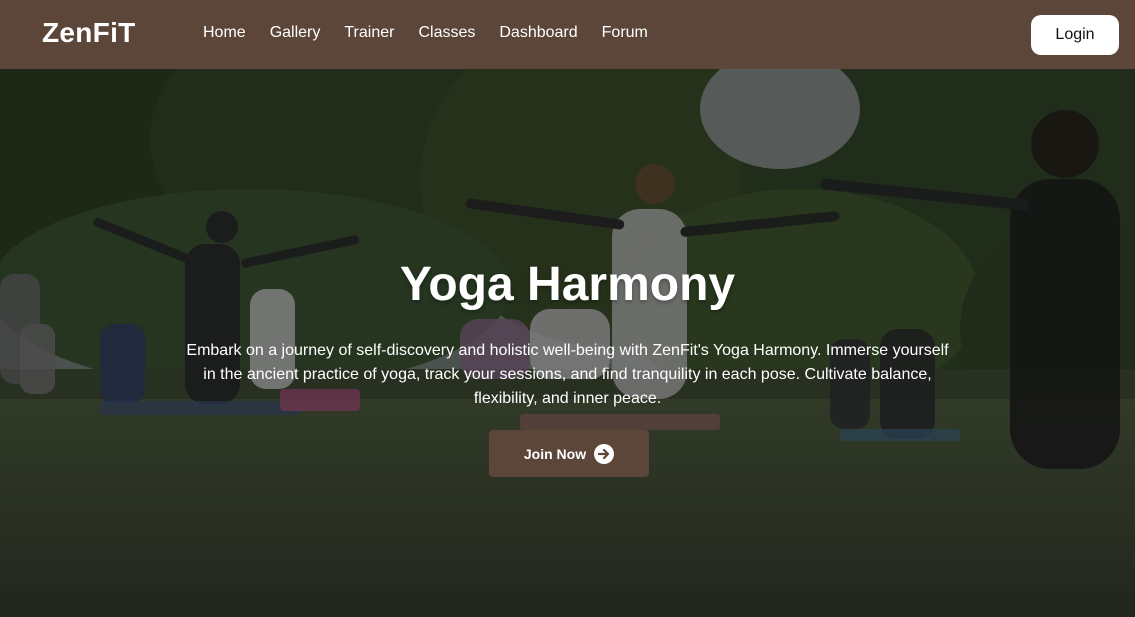  I want to click on join-now-label: Join Now, so click(555, 453).